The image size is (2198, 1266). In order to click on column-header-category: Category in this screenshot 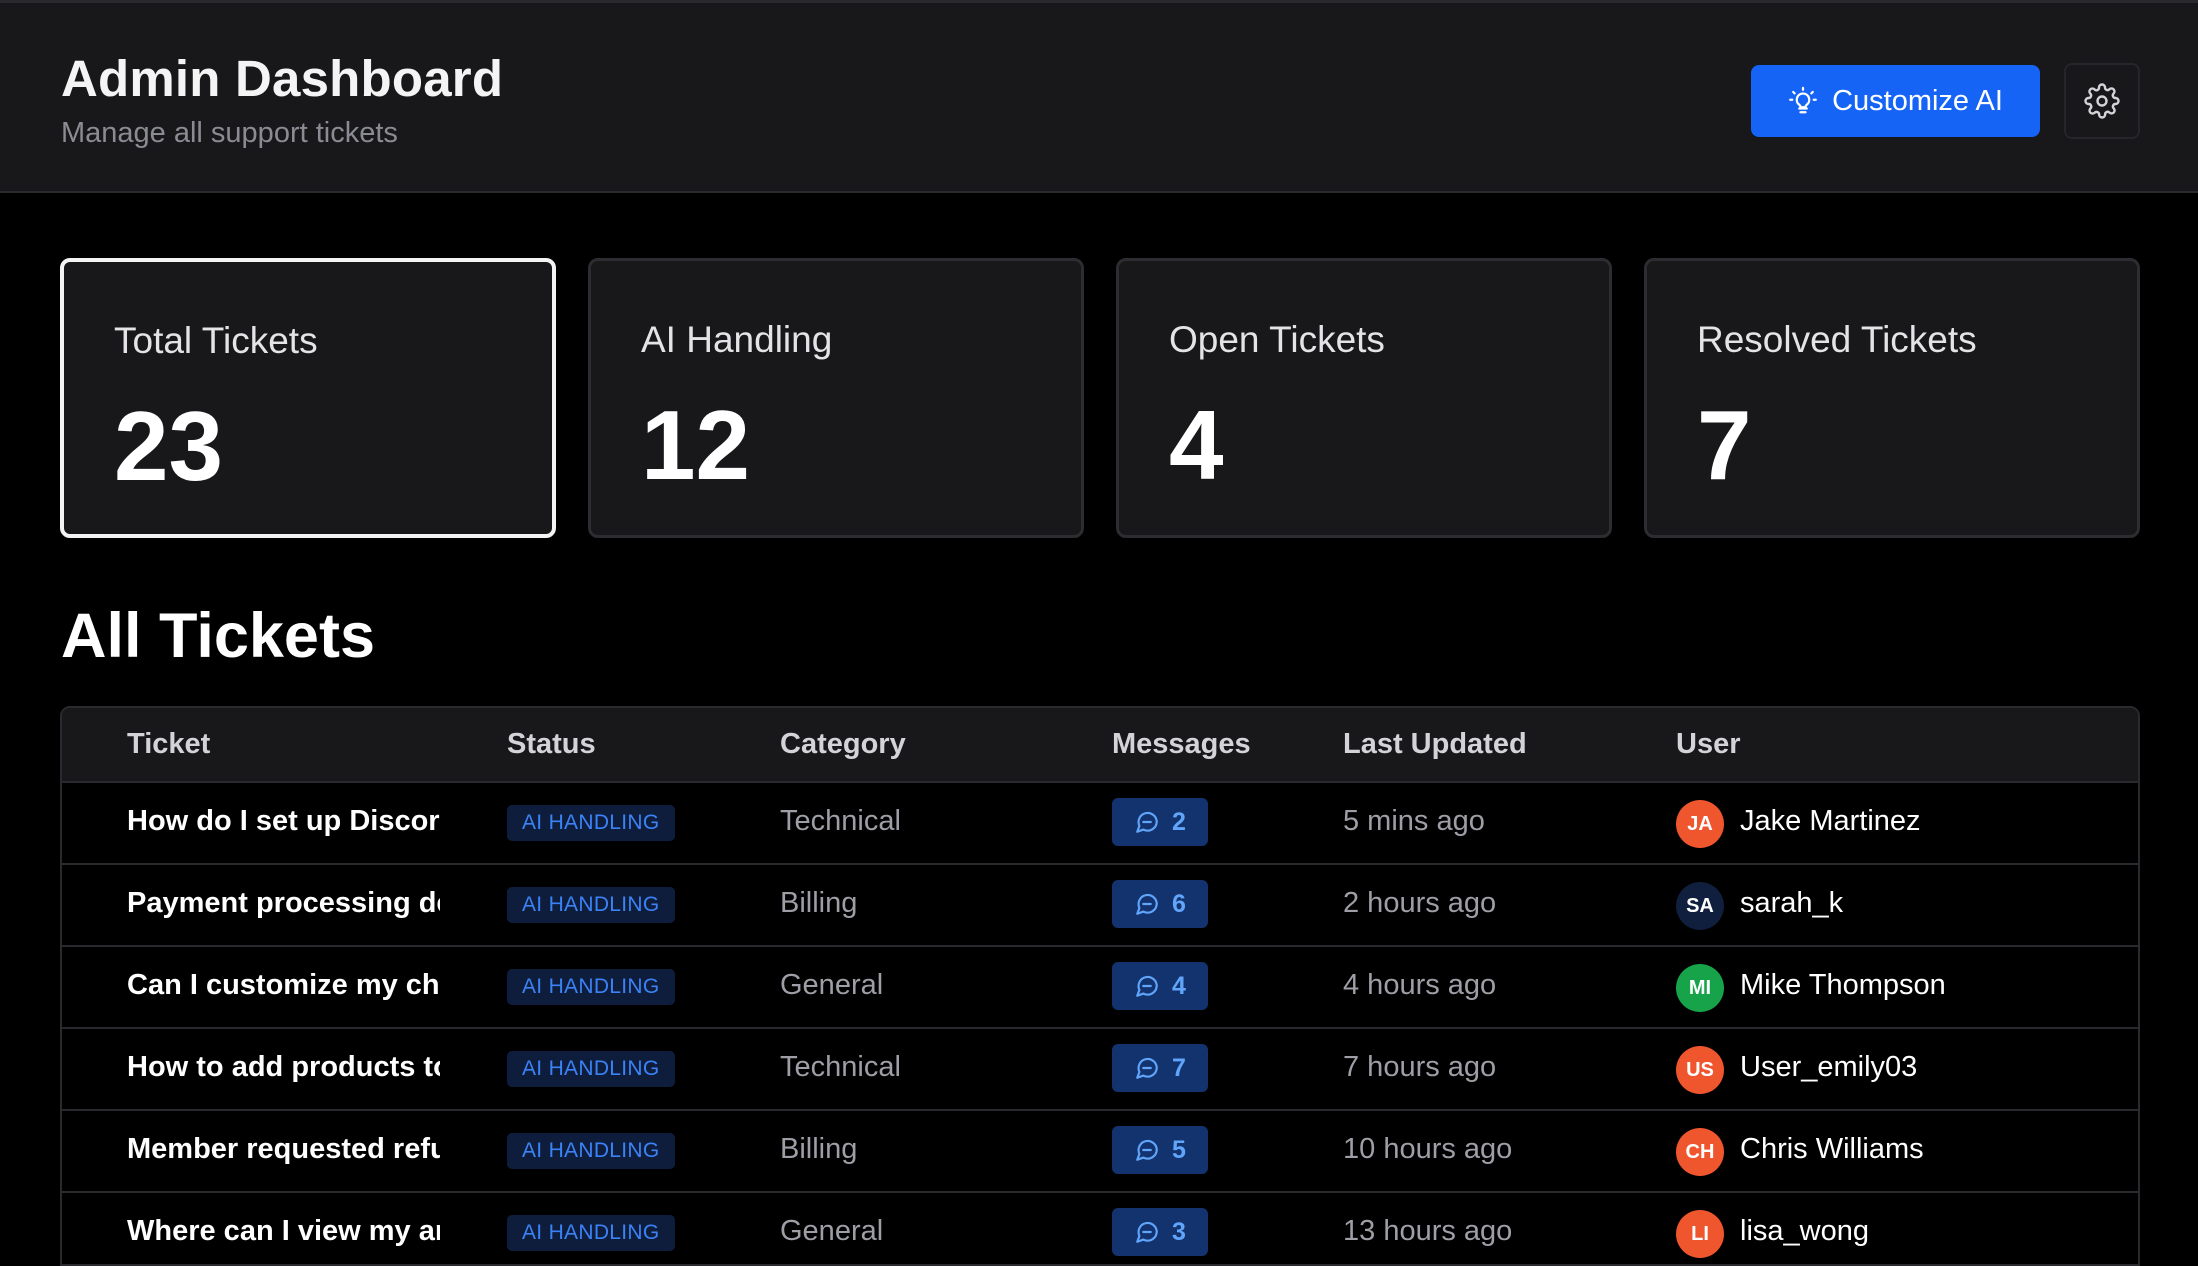, I will do `click(843, 744)`.